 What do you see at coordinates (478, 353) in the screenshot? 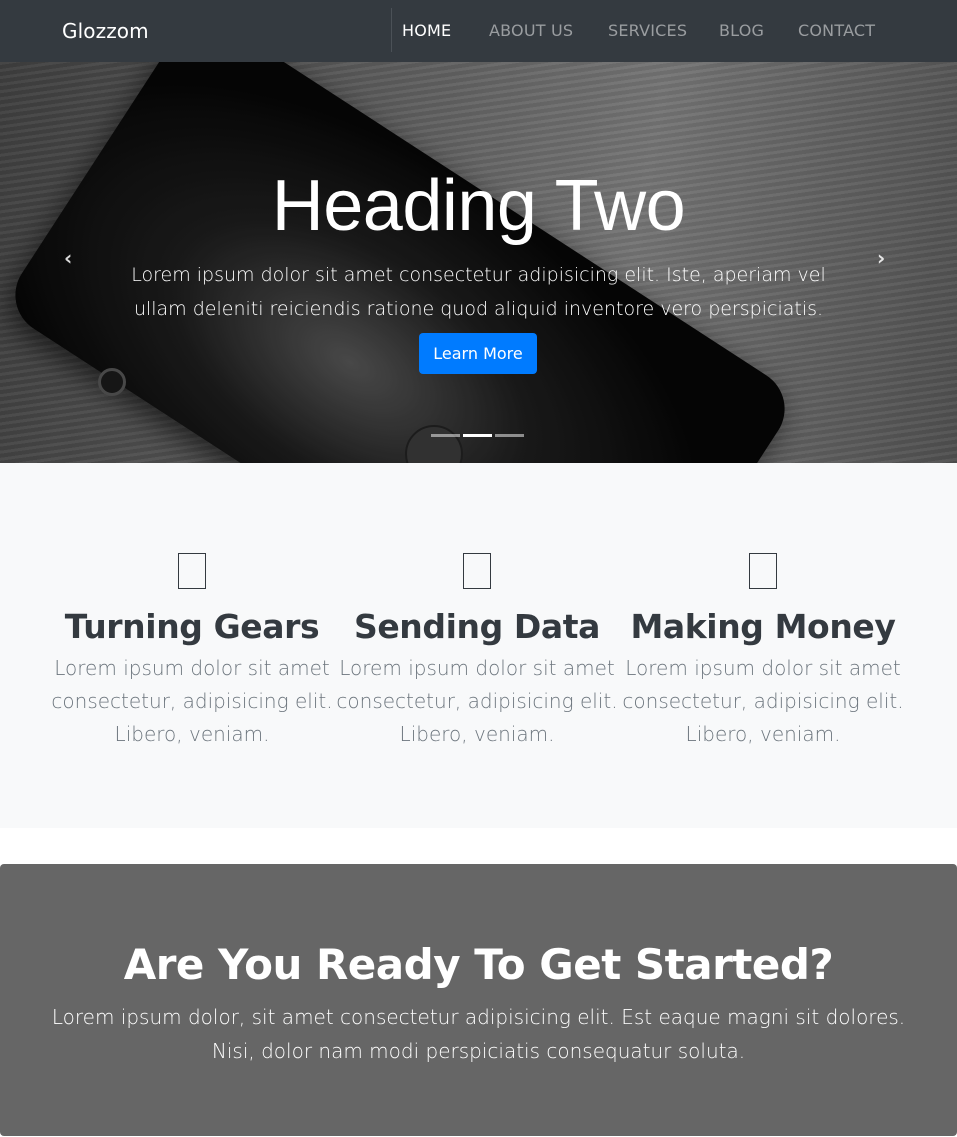
I see `learn-more-button: Learn More` at bounding box center [478, 353].